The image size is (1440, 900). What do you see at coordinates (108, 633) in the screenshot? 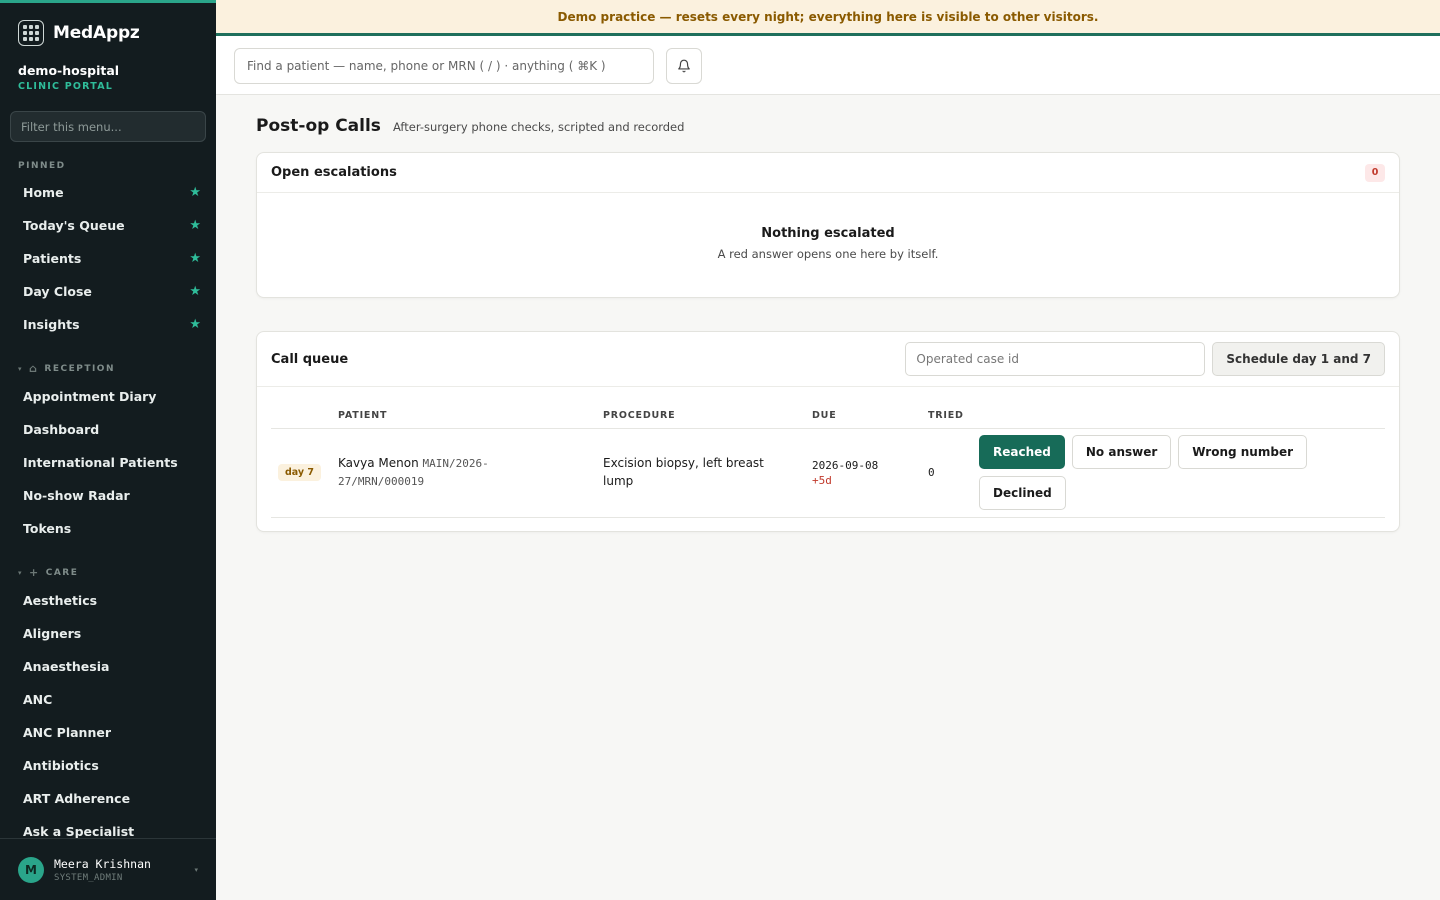
I see `sidebar-item-aligners: Aligners` at bounding box center [108, 633].